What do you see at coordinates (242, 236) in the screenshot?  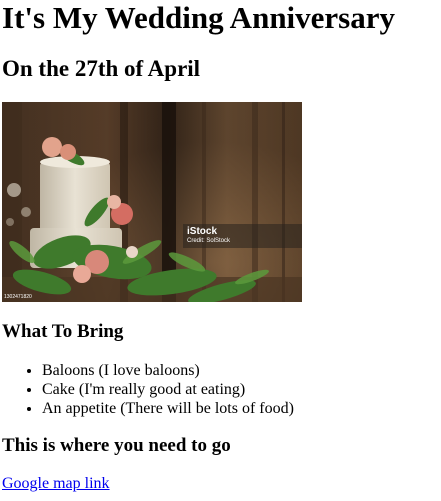 I see `istock-watermark: iStock Credit: SolStock` at bounding box center [242, 236].